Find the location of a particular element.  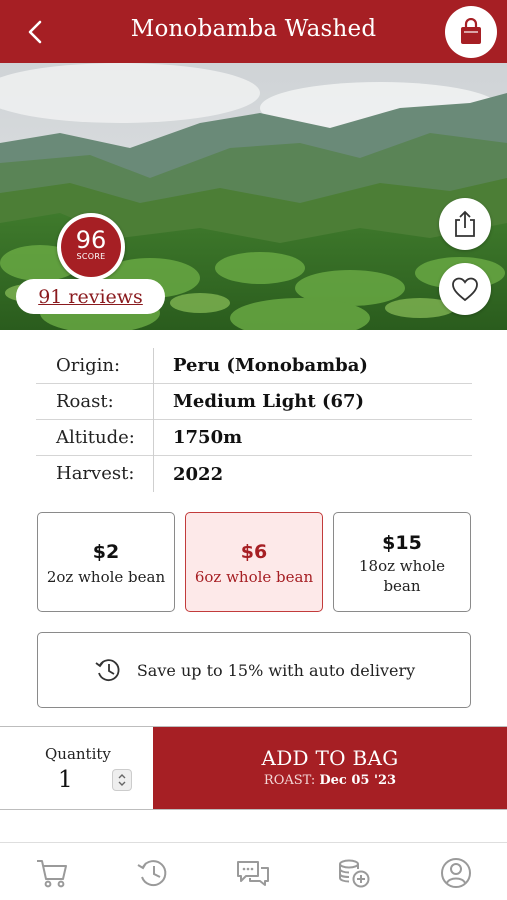

share-button is located at coordinates (465, 224).